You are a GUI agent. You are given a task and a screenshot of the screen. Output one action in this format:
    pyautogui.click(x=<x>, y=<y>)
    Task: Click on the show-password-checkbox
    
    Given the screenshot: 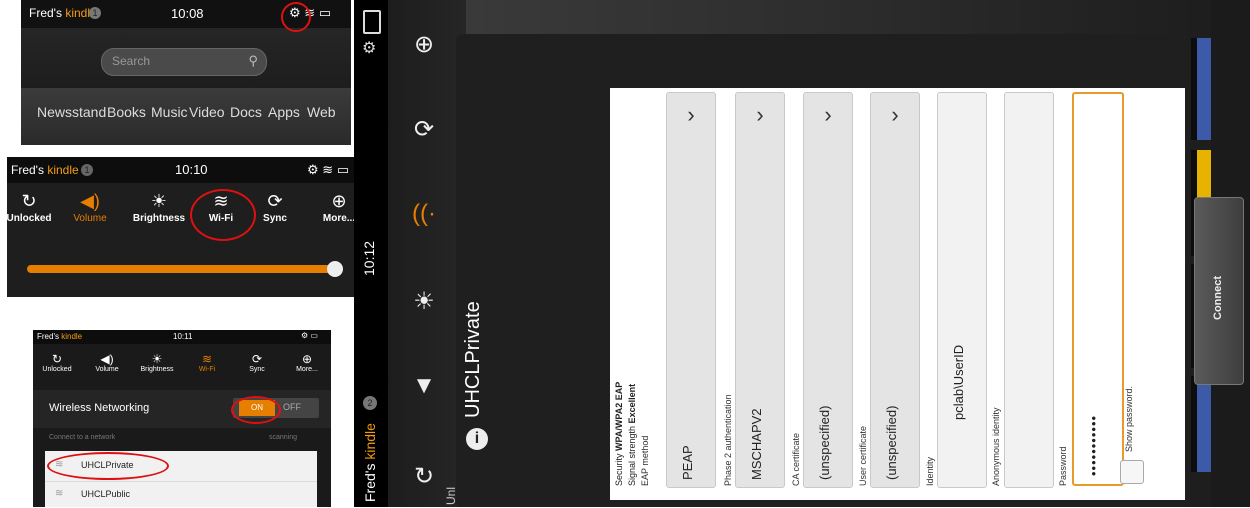 What is the action you would take?
    pyautogui.click(x=1132, y=472)
    